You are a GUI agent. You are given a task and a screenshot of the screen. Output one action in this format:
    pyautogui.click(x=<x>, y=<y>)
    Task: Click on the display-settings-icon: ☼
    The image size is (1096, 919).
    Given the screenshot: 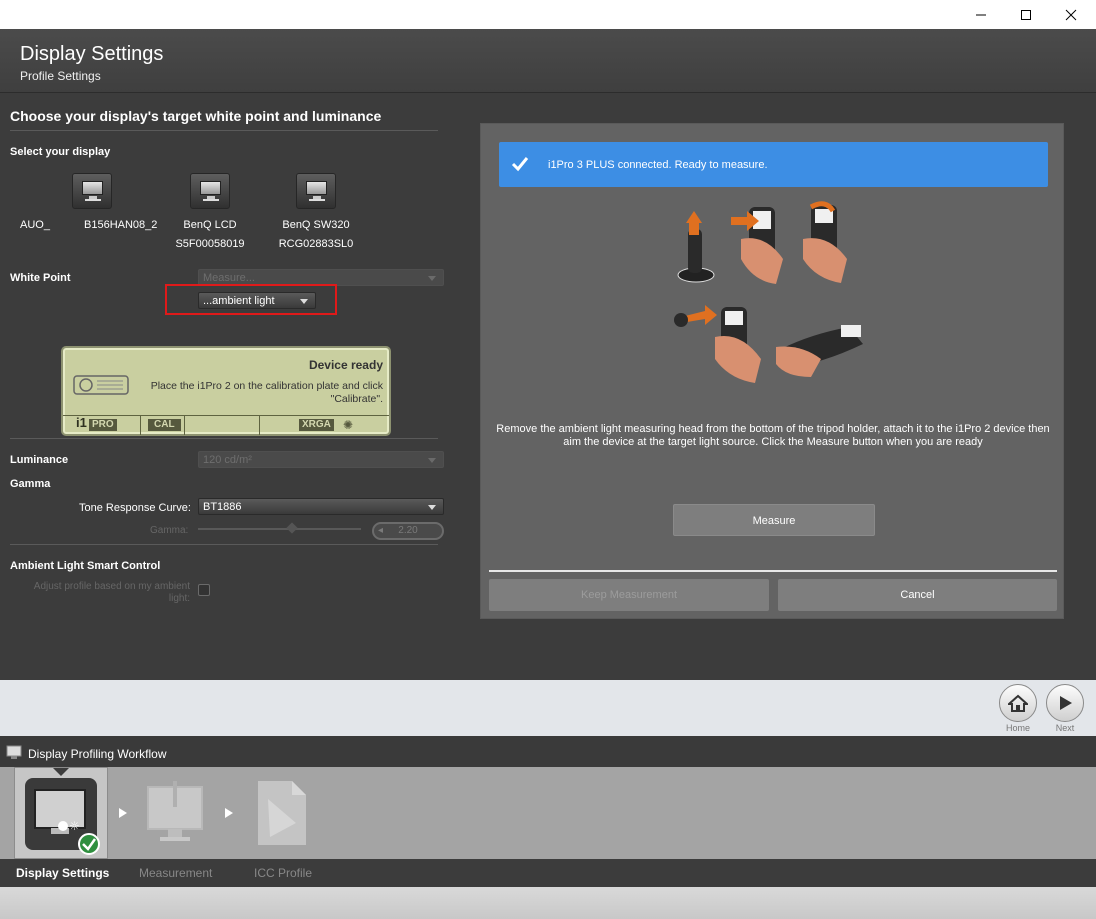 What is the action you would take?
    pyautogui.click(x=67, y=822)
    